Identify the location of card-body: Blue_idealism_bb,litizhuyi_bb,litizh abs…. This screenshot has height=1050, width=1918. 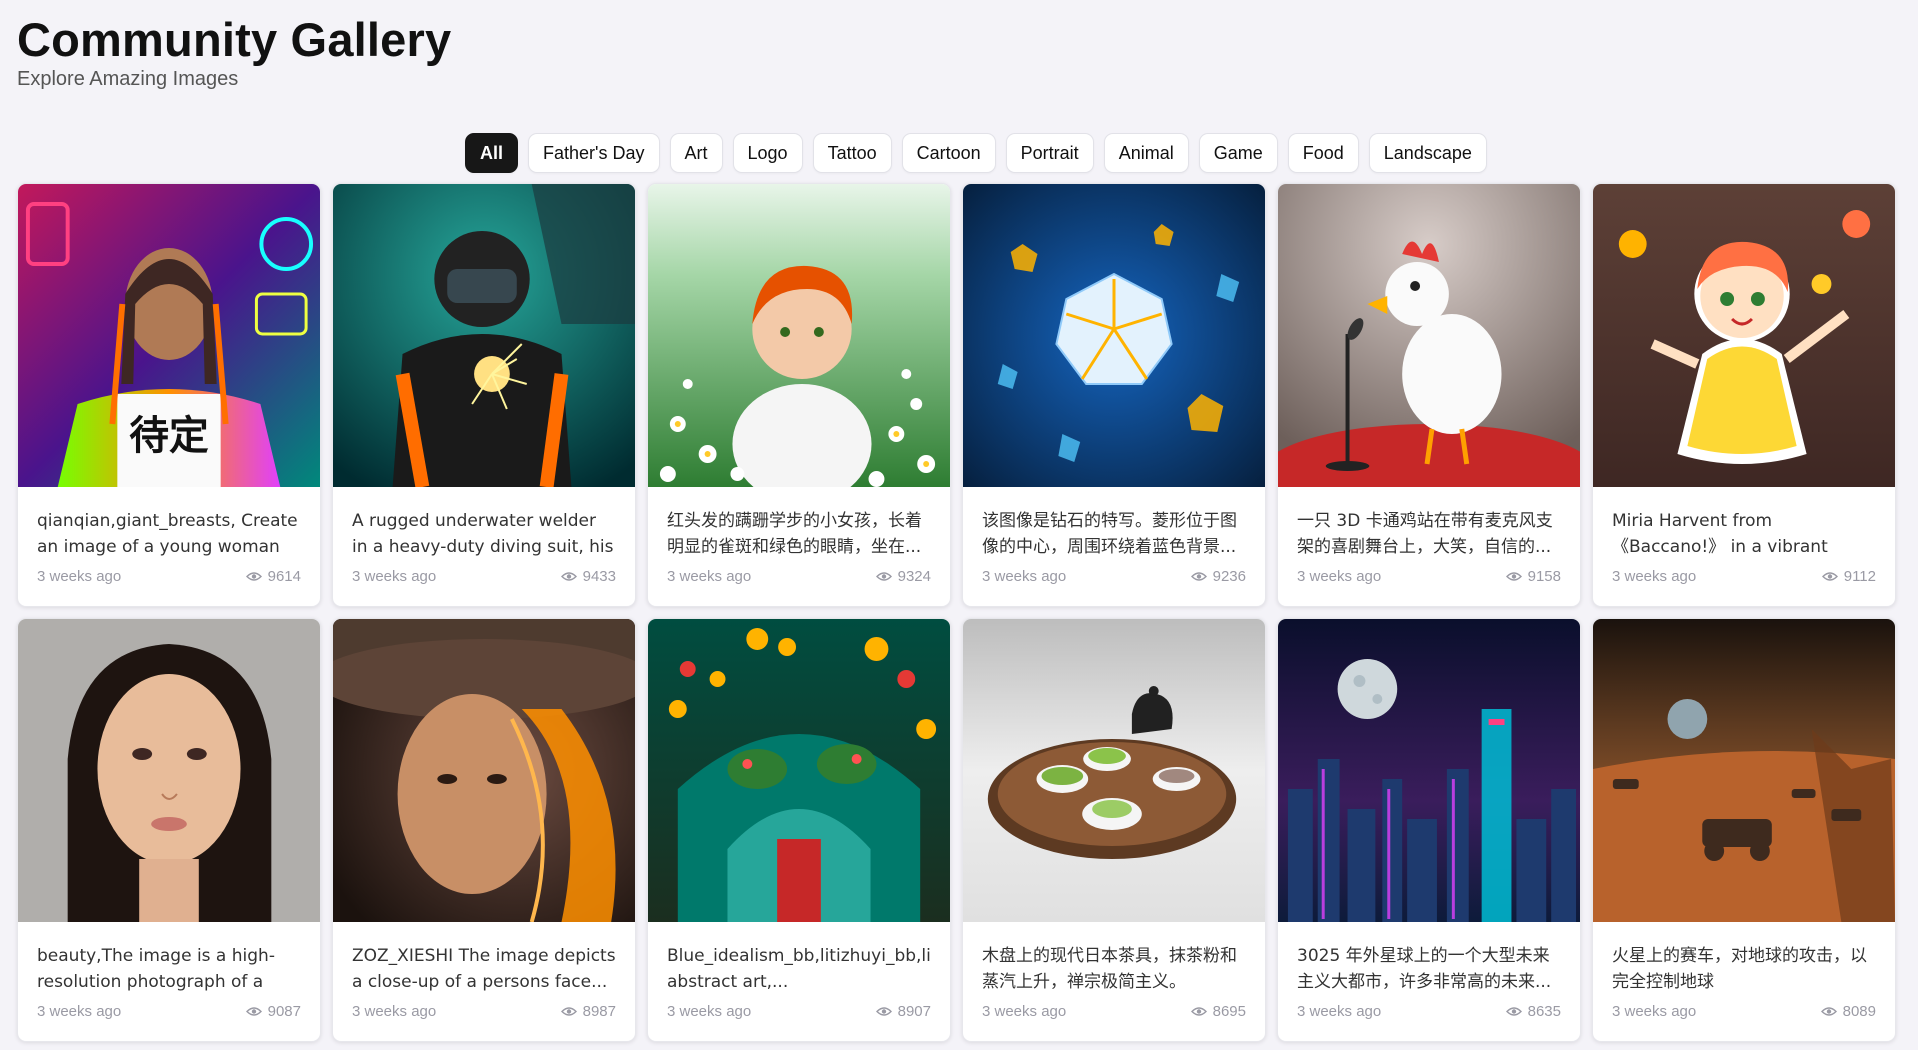
(799, 981).